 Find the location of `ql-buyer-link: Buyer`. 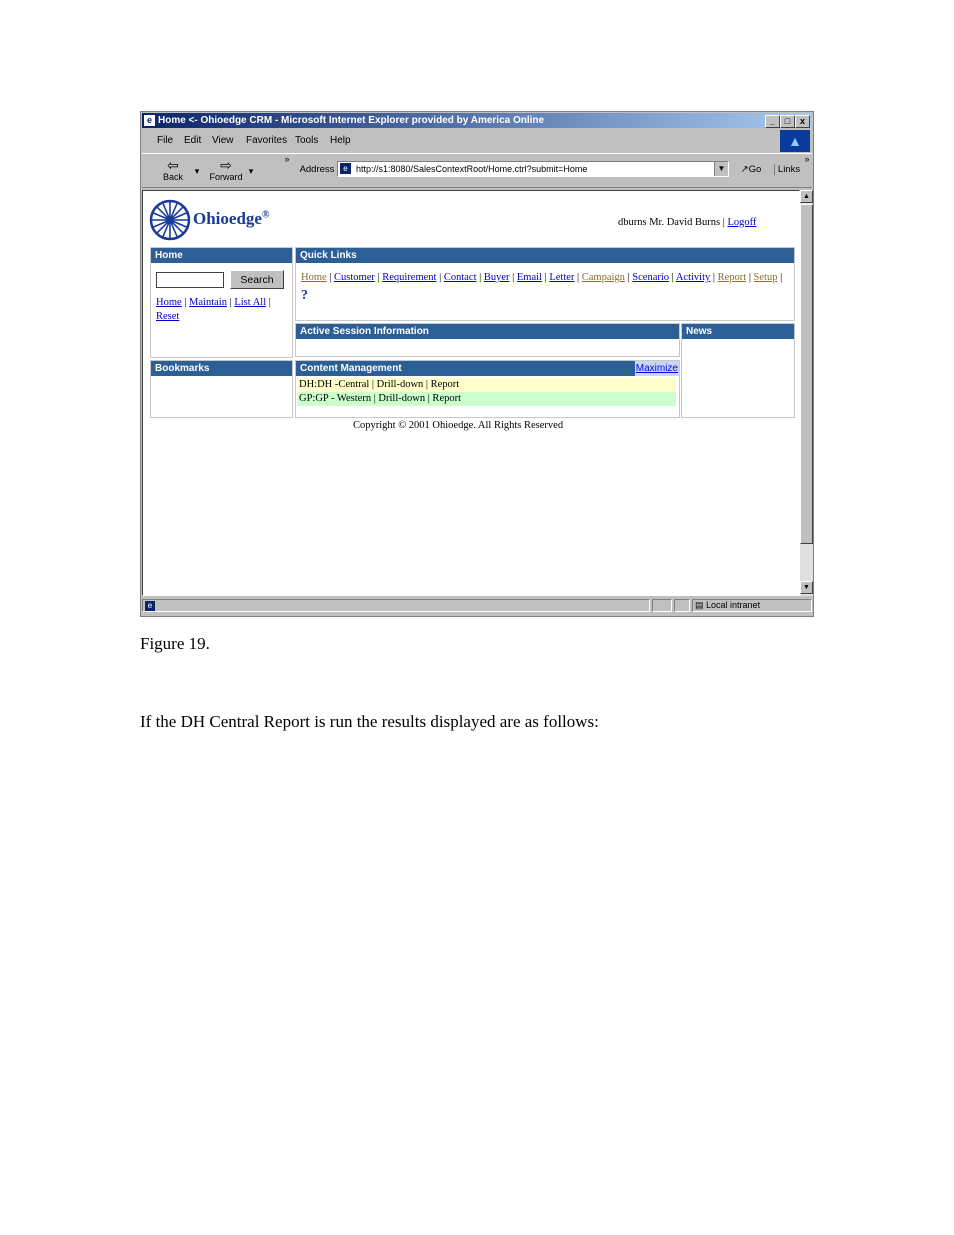

ql-buyer-link: Buyer is located at coordinates (497, 277).